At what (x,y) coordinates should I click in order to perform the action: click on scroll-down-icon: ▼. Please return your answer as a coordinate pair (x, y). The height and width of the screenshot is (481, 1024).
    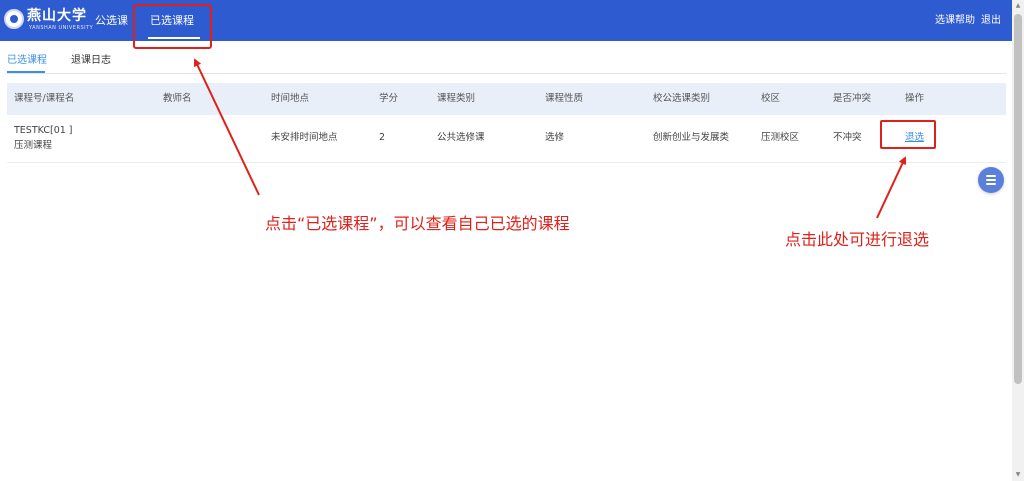
    Looking at the image, I should click on (1018, 475).